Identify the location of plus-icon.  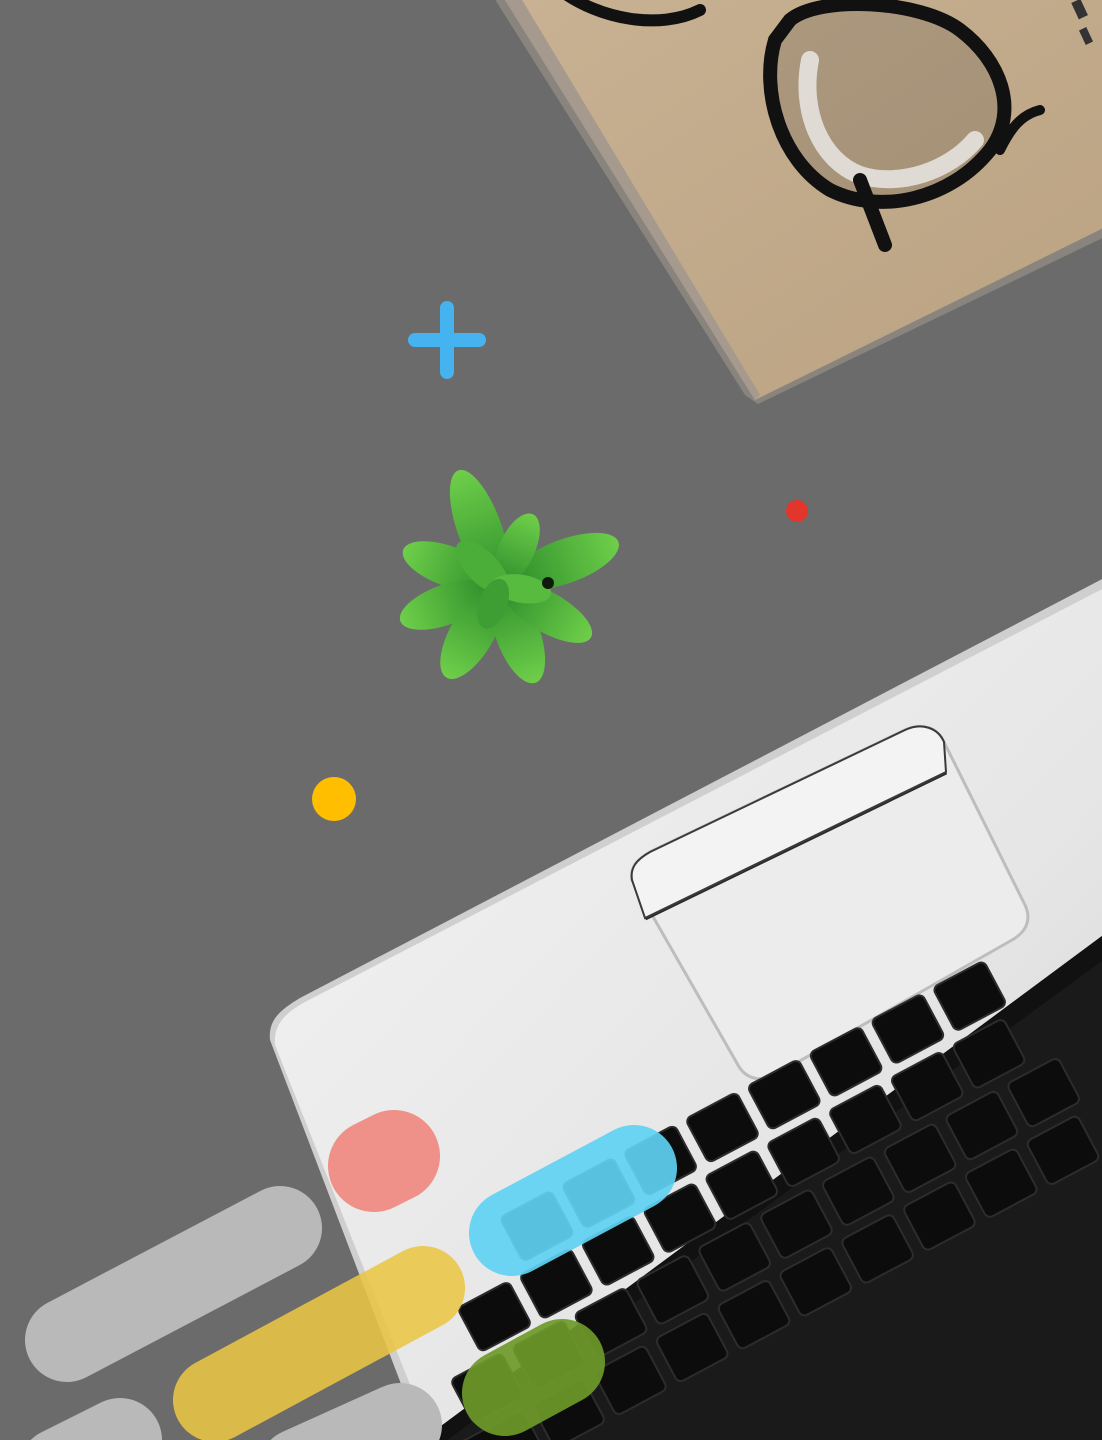
(447, 340).